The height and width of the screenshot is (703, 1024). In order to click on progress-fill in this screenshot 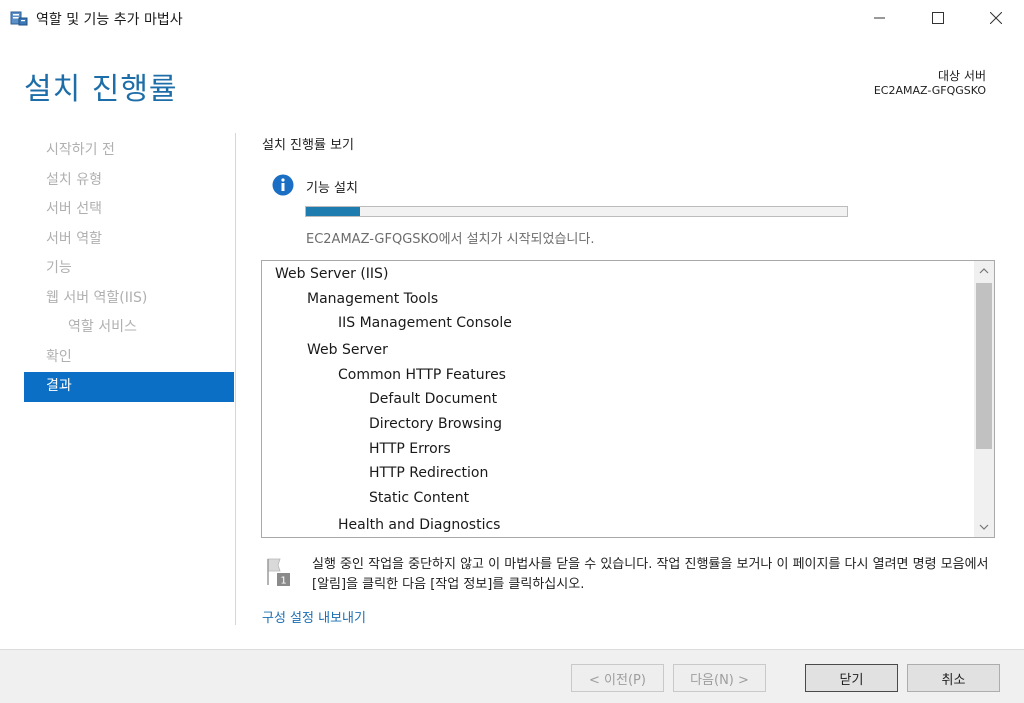, I will do `click(333, 211)`.